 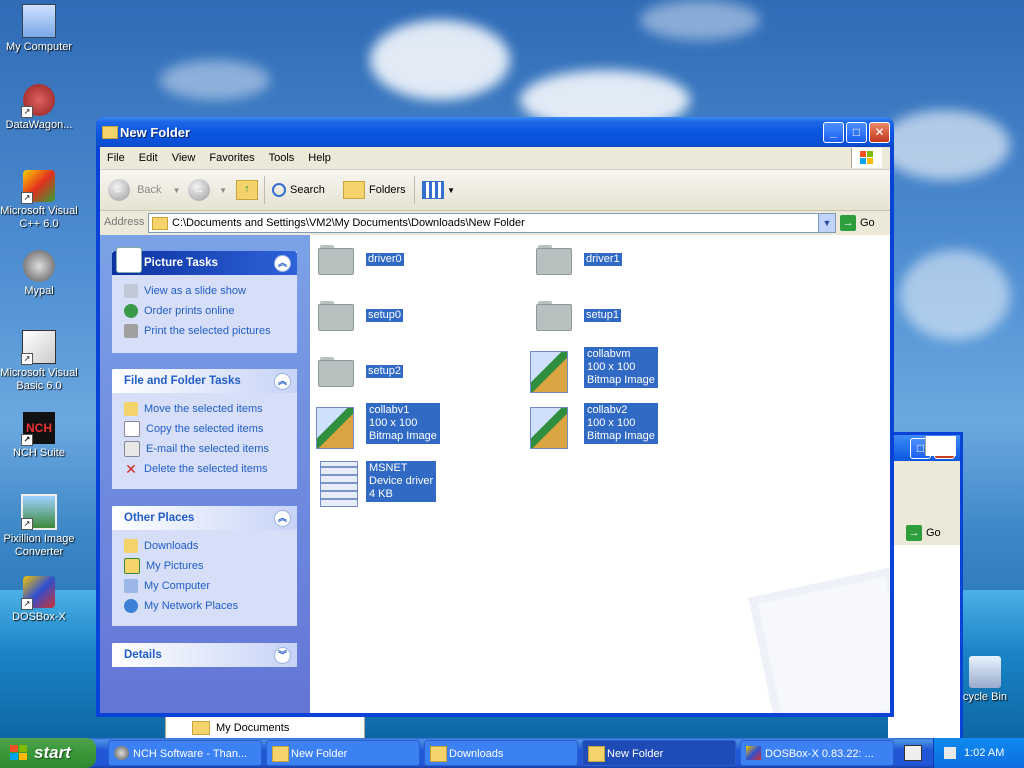 I want to click on desktop-icon-pixillion: ↗ Pixillion Image Converter, so click(x=39, y=526).